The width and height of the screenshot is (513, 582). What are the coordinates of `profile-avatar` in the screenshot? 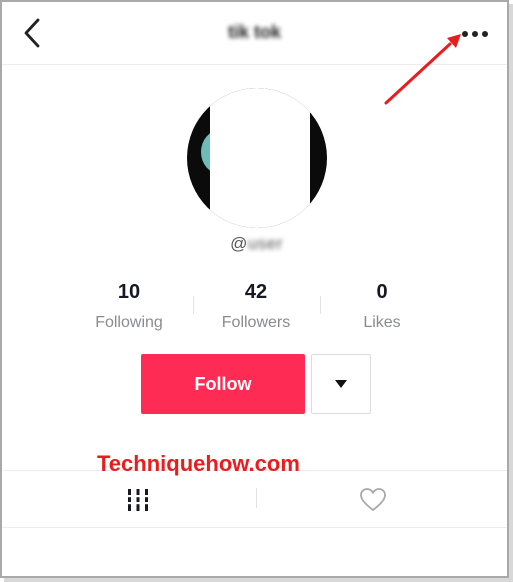 It's located at (257, 158).